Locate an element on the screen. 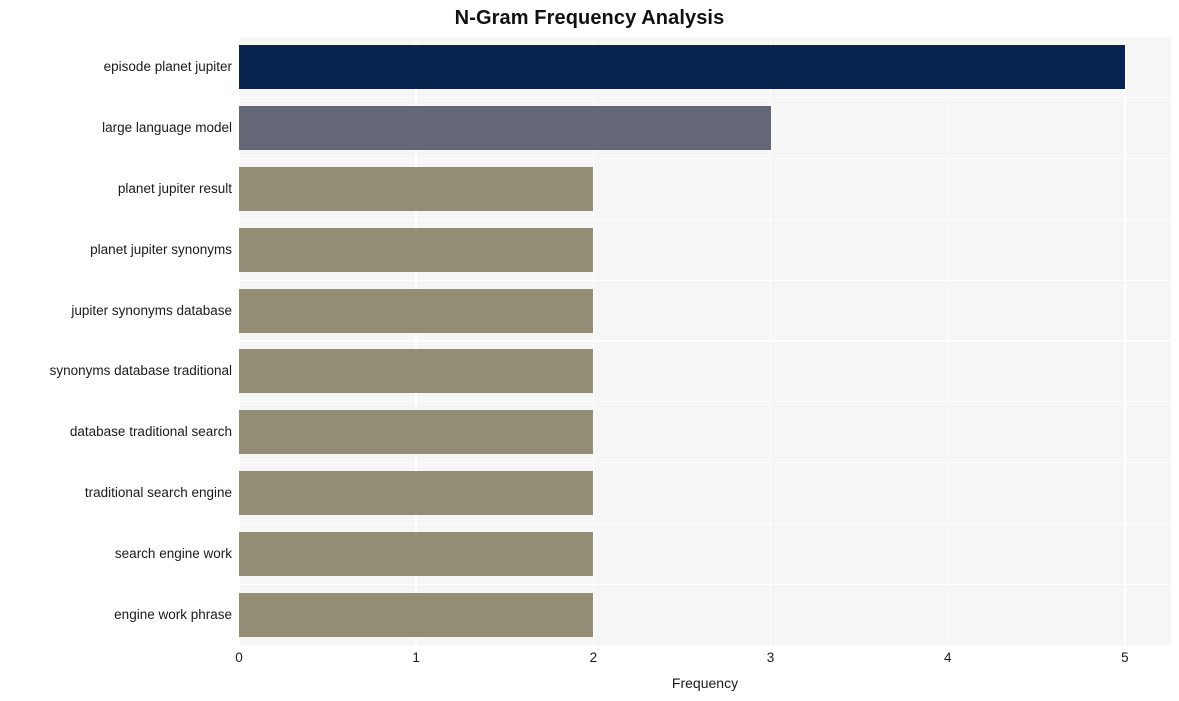 Image resolution: width=1179 pixels, height=701 pixels. x-axis-tick-label: 0 is located at coordinates (239, 657).